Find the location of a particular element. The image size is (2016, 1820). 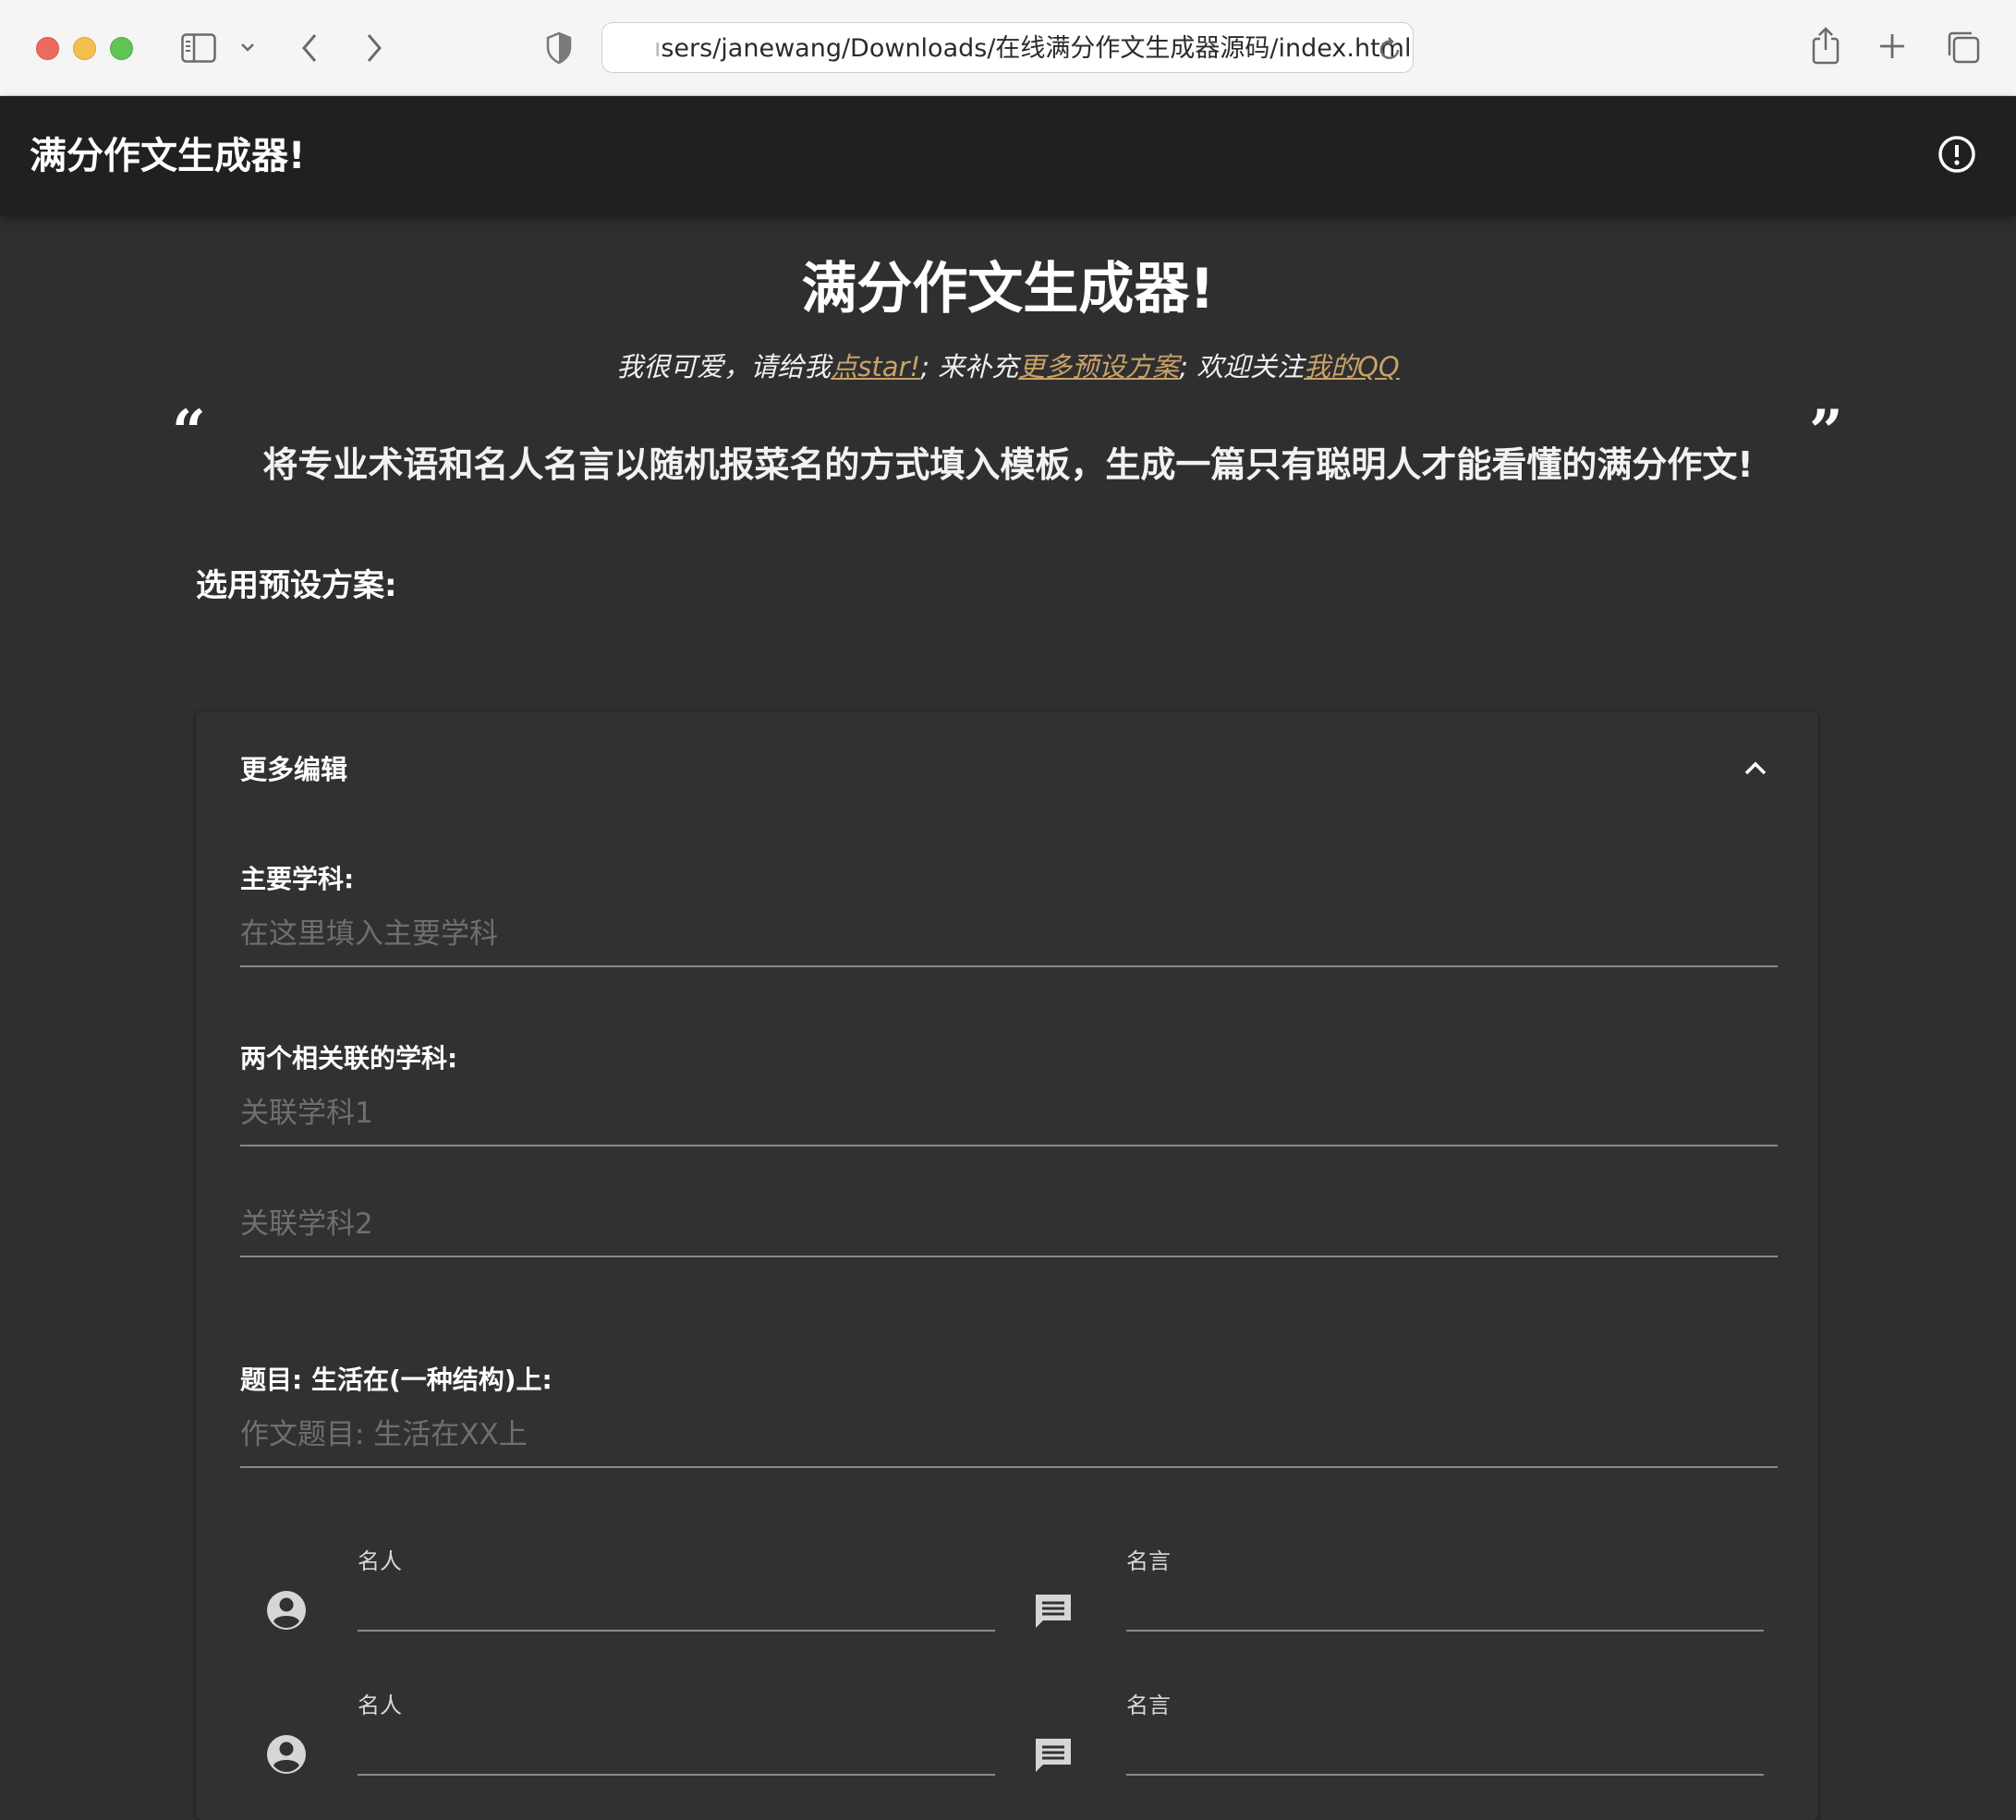

qq-link: 我的QQ is located at coordinates (1352, 366).